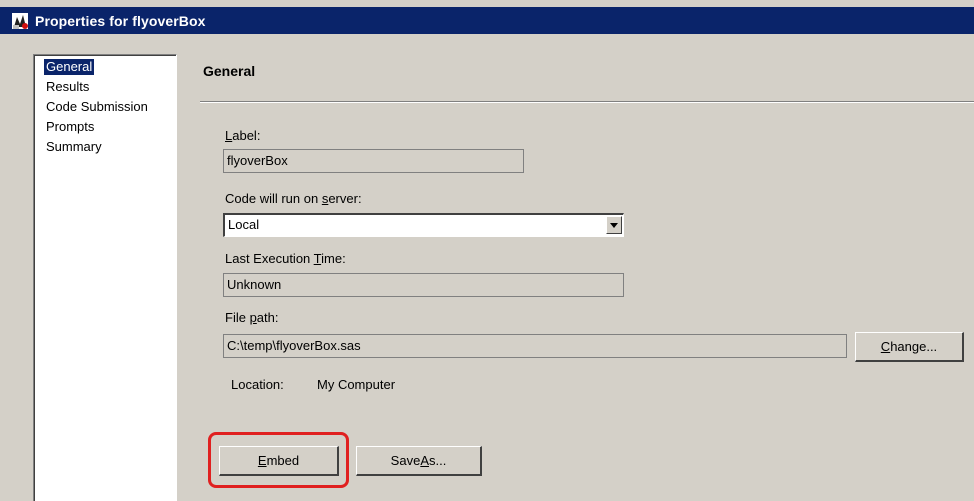 Image resolution: width=974 pixels, height=501 pixels. Describe the element at coordinates (97, 107) in the screenshot. I see `nav-item-code-submission: Code Submission` at that location.